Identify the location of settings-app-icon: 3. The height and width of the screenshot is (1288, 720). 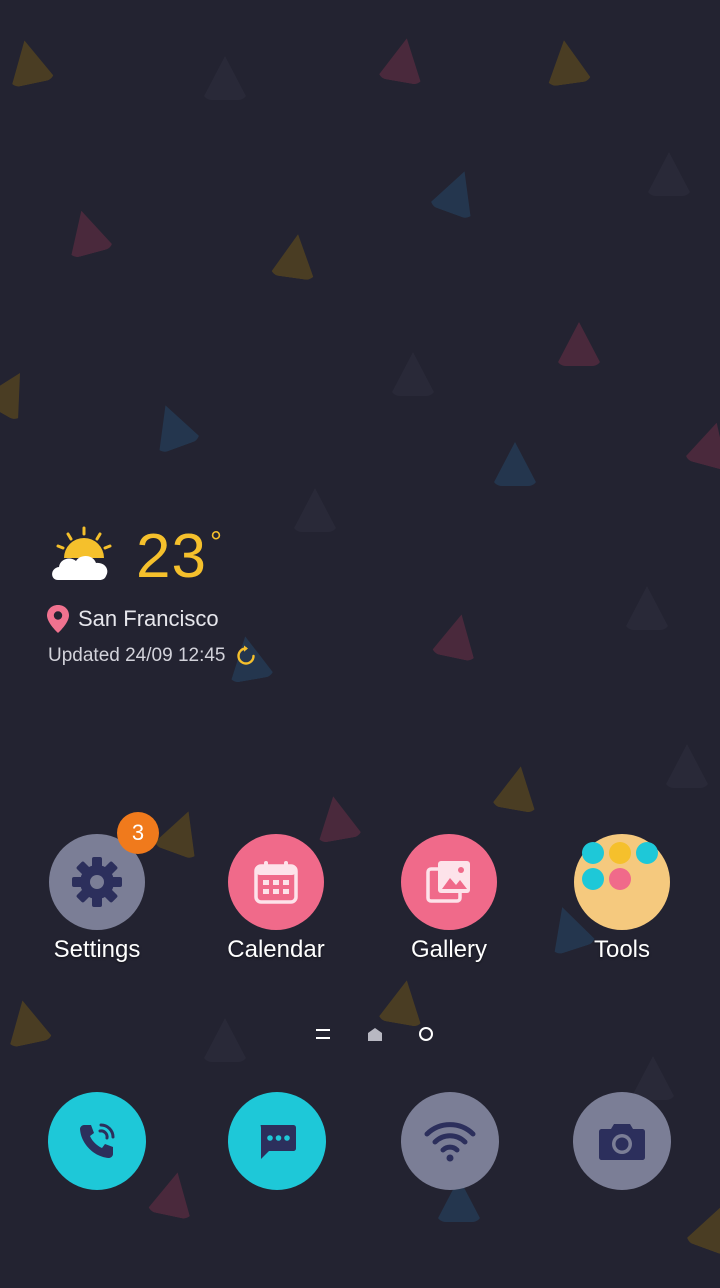
(104, 871).